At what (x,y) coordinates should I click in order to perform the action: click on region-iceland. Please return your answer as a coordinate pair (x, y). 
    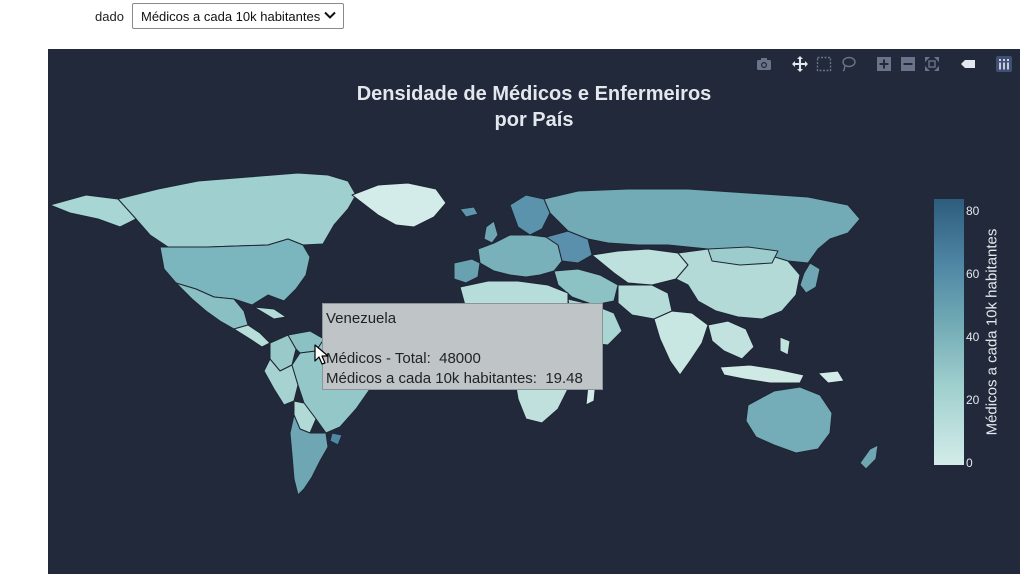
    Looking at the image, I should click on (469, 212).